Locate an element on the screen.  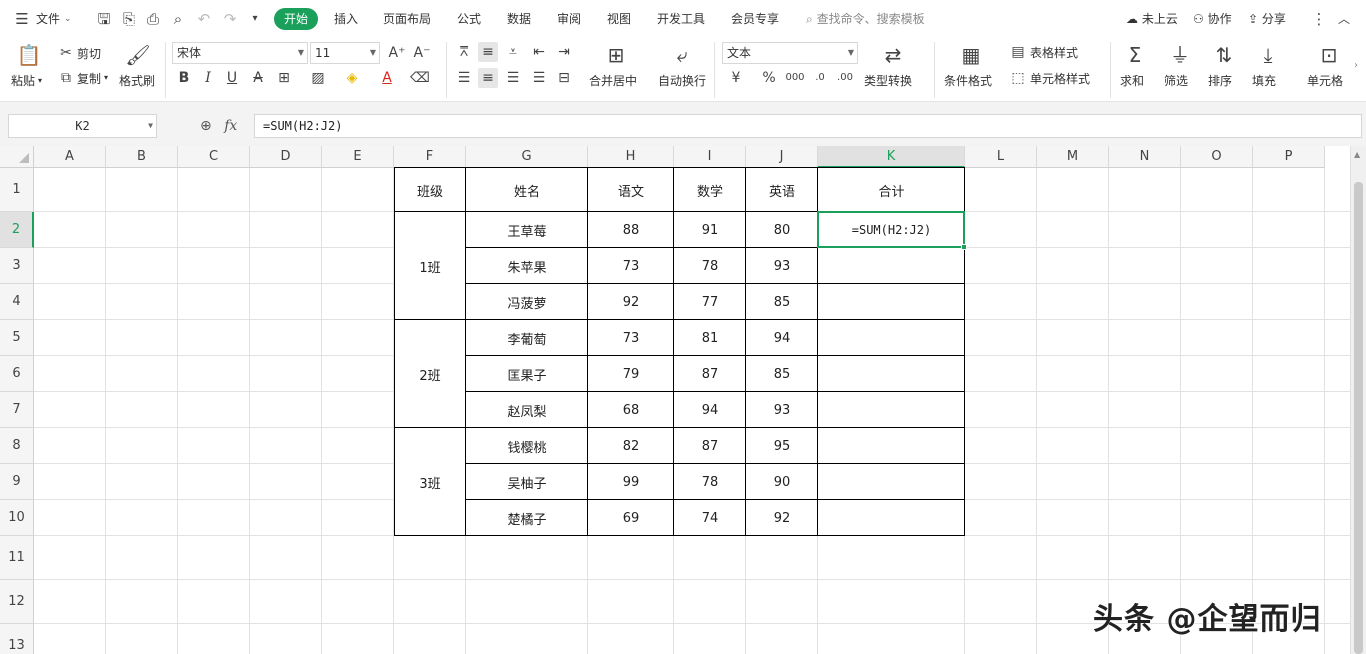
column-header-o: O is located at coordinates (1217, 157).